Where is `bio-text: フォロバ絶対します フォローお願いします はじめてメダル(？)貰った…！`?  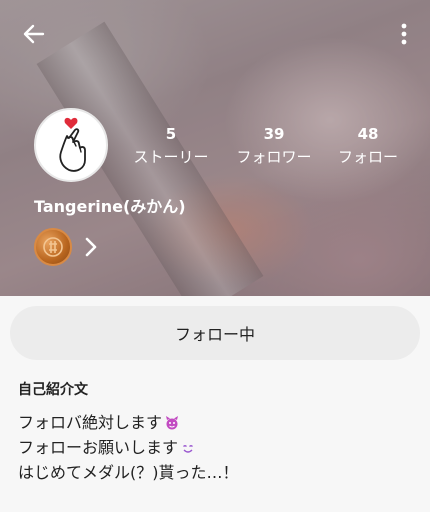
bio-text: フォロバ絶対します フォローお願いします はじめてメダル(？)貰った…！ is located at coordinates (218, 447).